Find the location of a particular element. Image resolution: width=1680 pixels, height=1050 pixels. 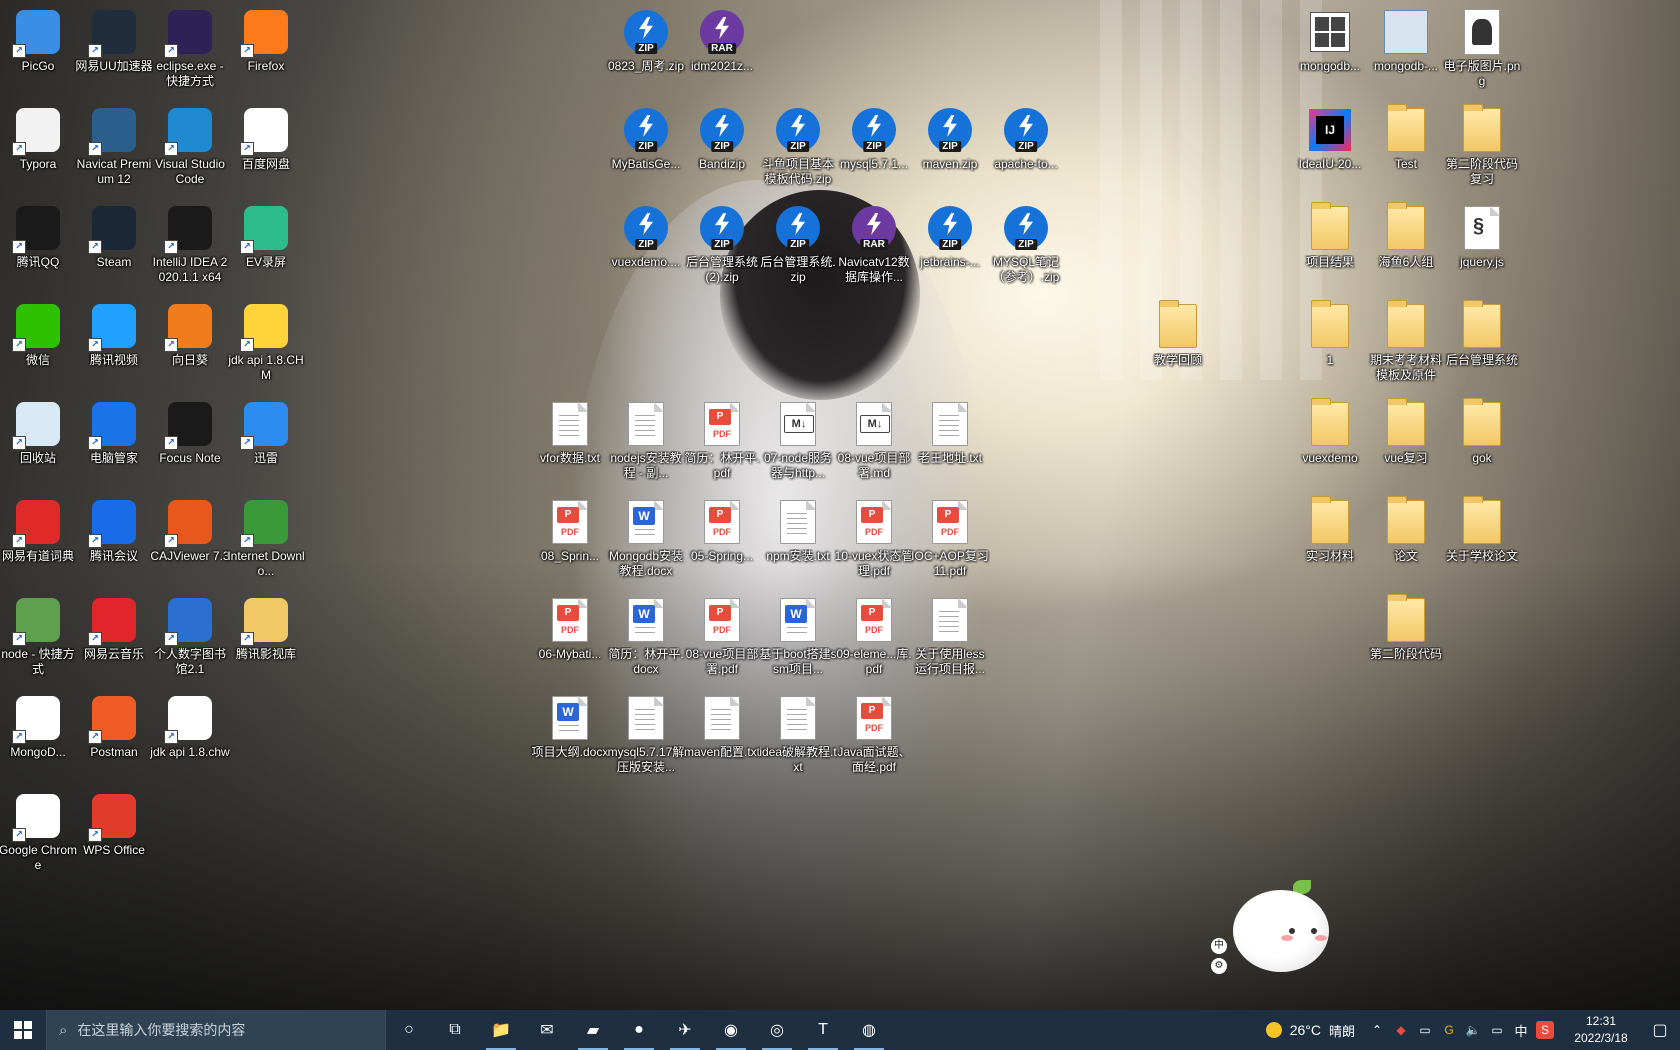

desktop-icon-zip-archive-icon: ZIP 后台管理系统.zip is located at coordinates (798, 244).